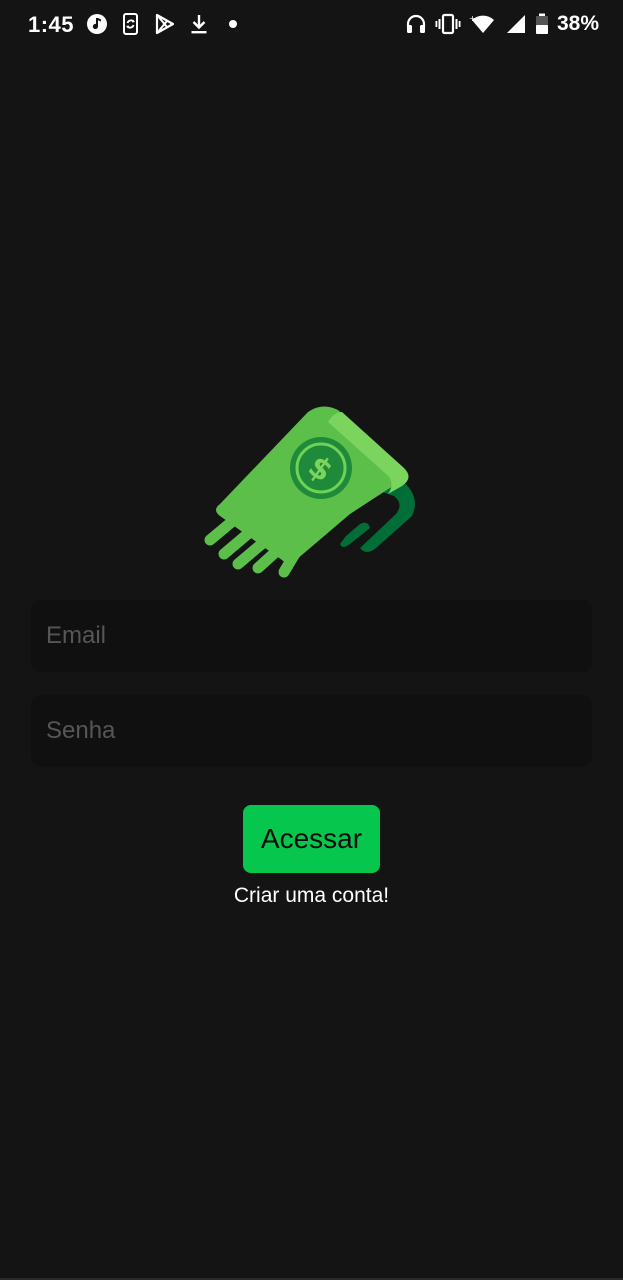 The height and width of the screenshot is (1280, 623). Describe the element at coordinates (311, 896) in the screenshot. I see `create-account-link: Criar uma conta!` at that location.